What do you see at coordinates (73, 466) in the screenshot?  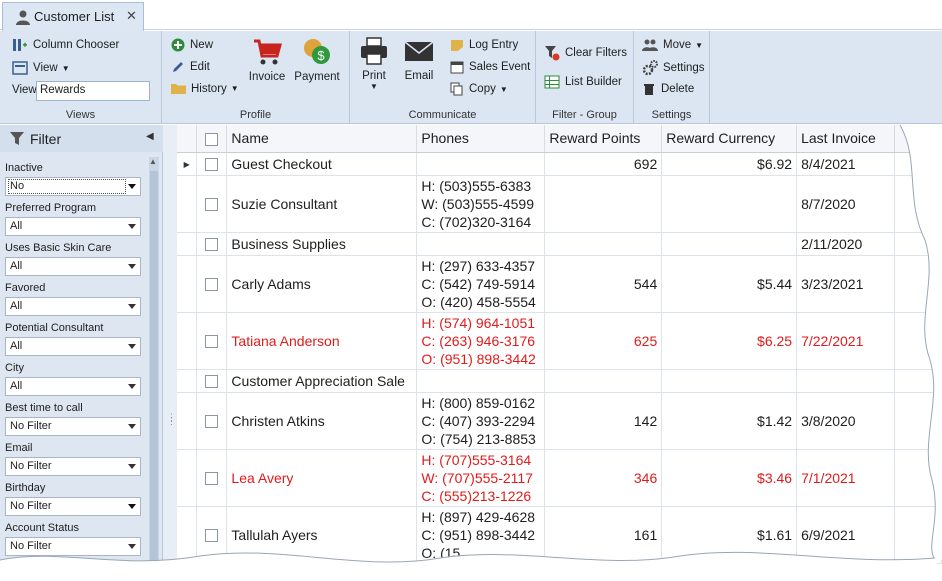 I see `filter-select-email: No Filter` at bounding box center [73, 466].